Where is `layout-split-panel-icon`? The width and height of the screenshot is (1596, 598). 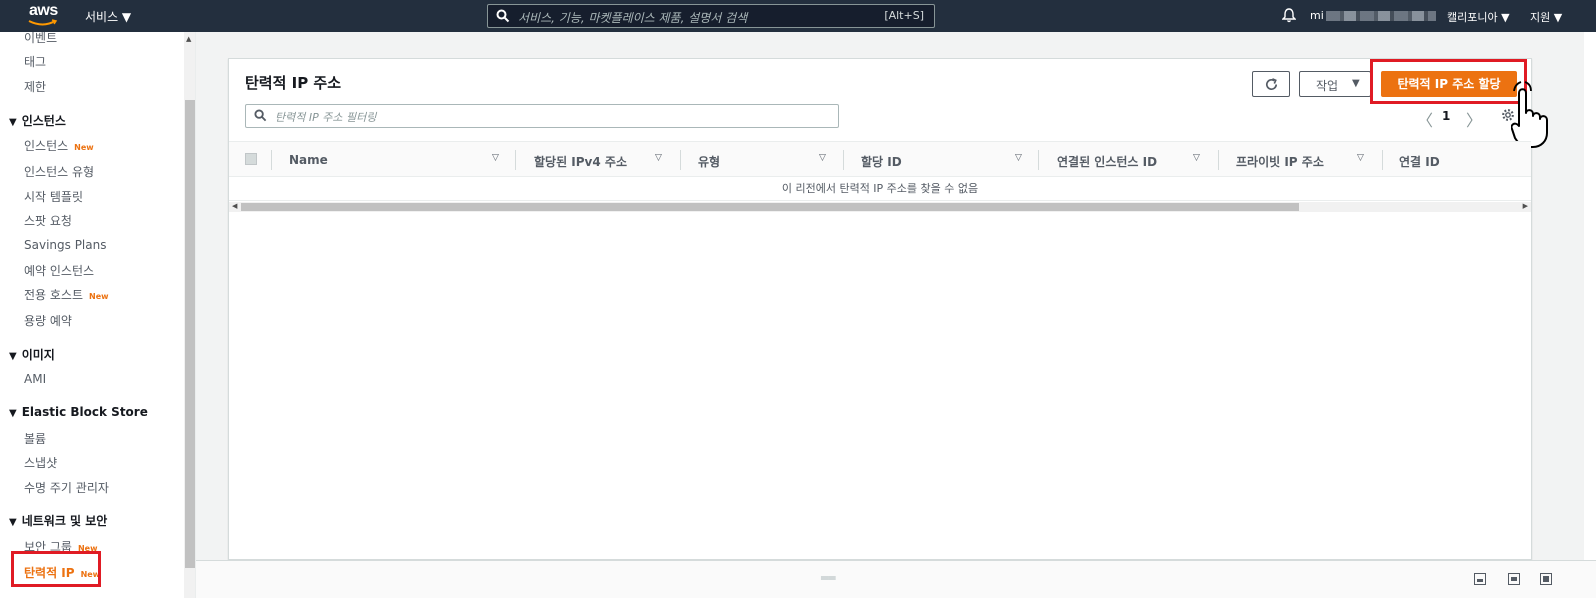 layout-split-panel-icon is located at coordinates (1514, 579).